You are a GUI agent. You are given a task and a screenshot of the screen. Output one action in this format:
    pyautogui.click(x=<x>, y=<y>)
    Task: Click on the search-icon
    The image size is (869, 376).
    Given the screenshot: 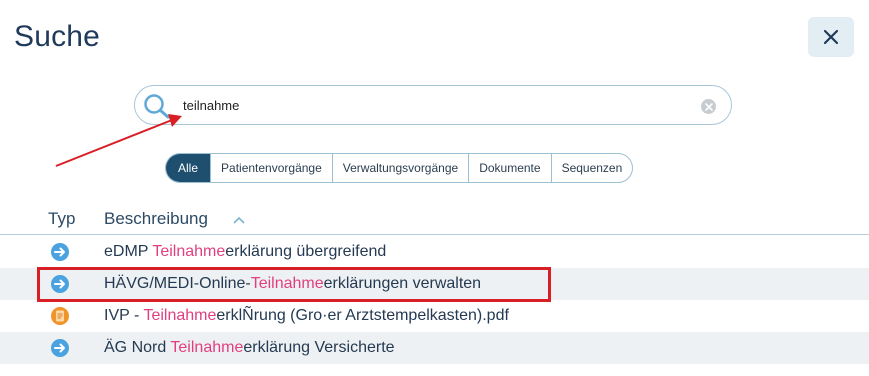 What is the action you would take?
    pyautogui.click(x=157, y=106)
    